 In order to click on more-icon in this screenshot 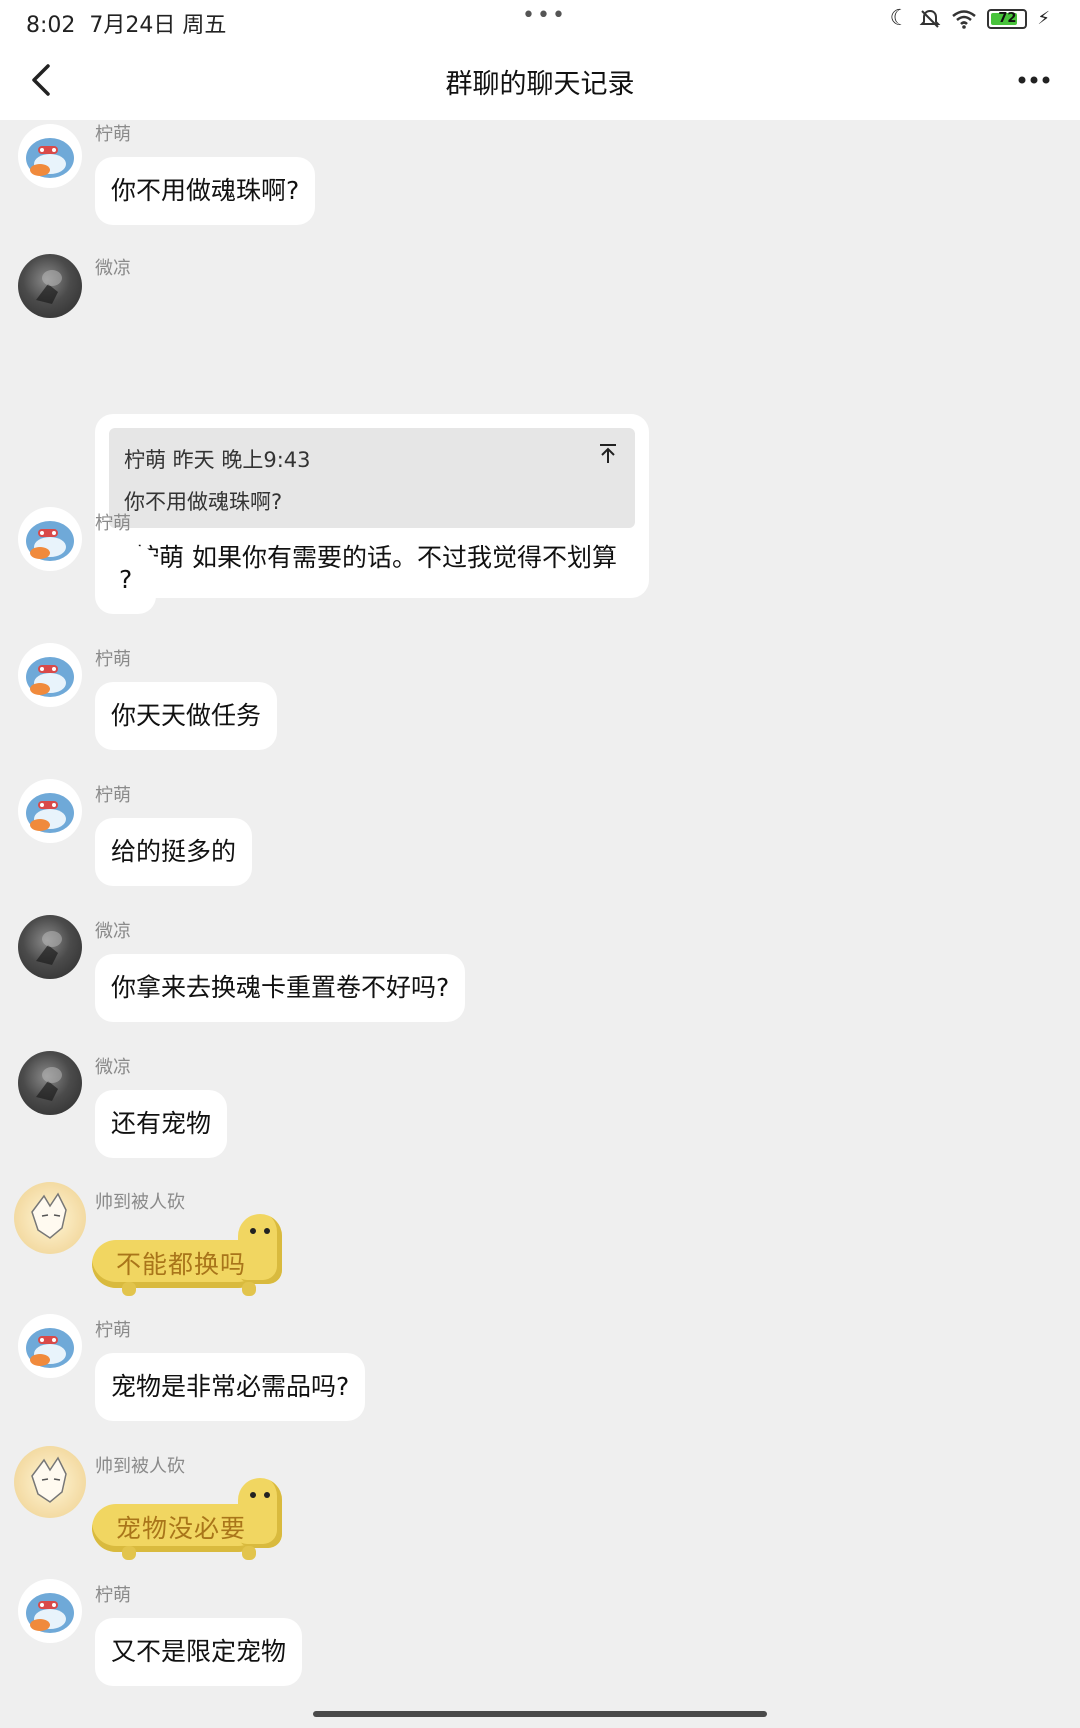, I will do `click(1034, 80)`.